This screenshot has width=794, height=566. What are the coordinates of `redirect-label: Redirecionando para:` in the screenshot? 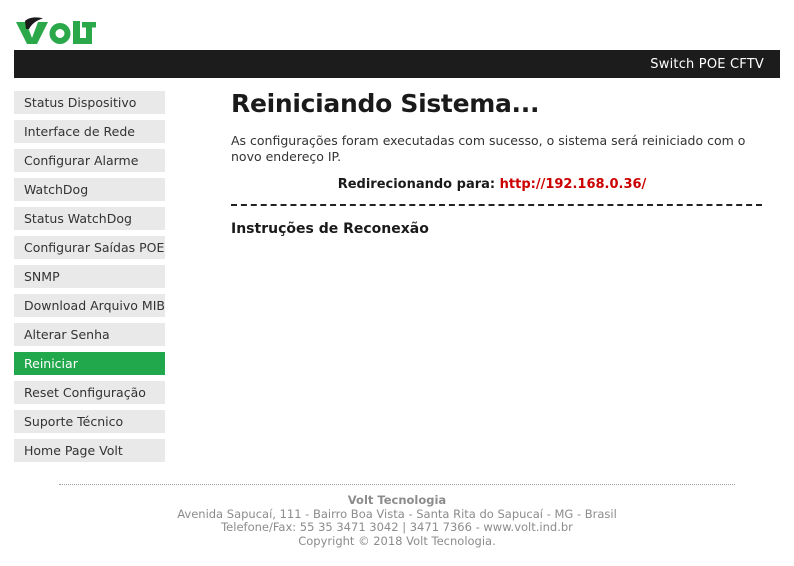 It's located at (416, 184).